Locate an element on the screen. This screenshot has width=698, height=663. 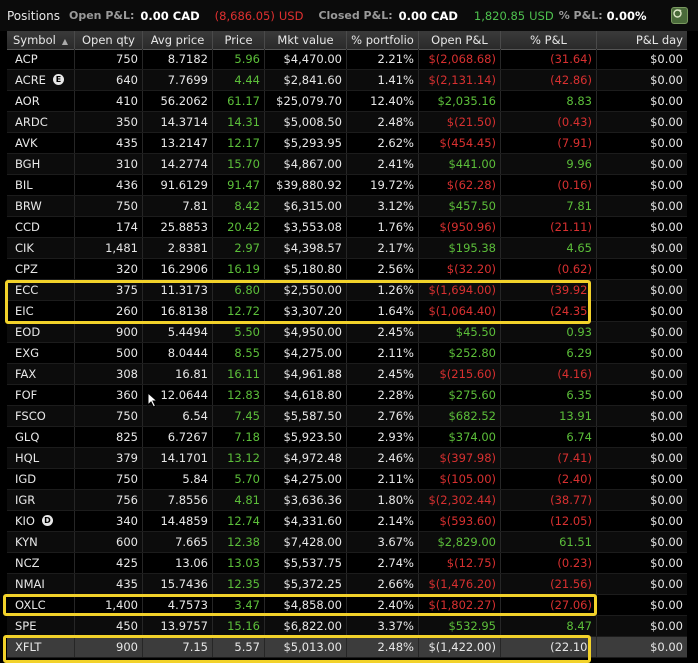
symbol-cell: CIK is located at coordinates (41, 248).